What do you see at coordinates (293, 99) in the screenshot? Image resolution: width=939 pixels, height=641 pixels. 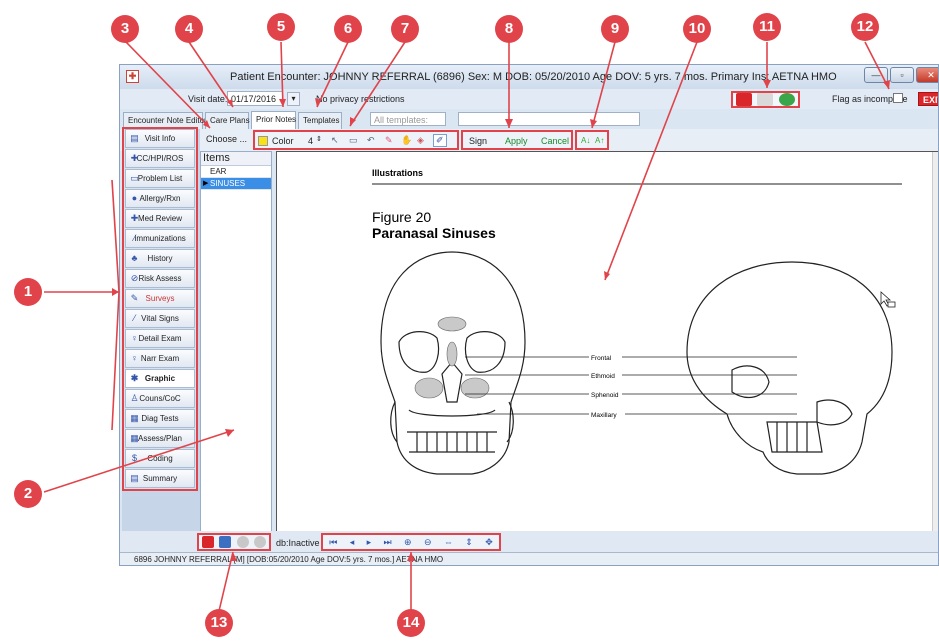 I see `visit-date-dropdown-icon: ▾` at bounding box center [293, 99].